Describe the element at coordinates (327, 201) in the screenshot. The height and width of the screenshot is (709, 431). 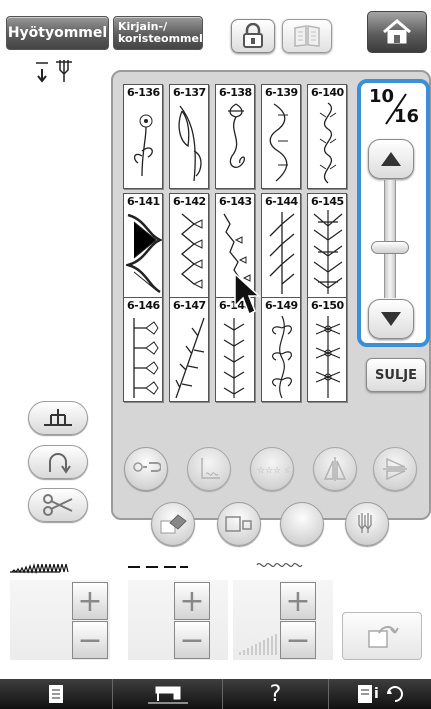
I see `stitch-code: 6-145` at that location.